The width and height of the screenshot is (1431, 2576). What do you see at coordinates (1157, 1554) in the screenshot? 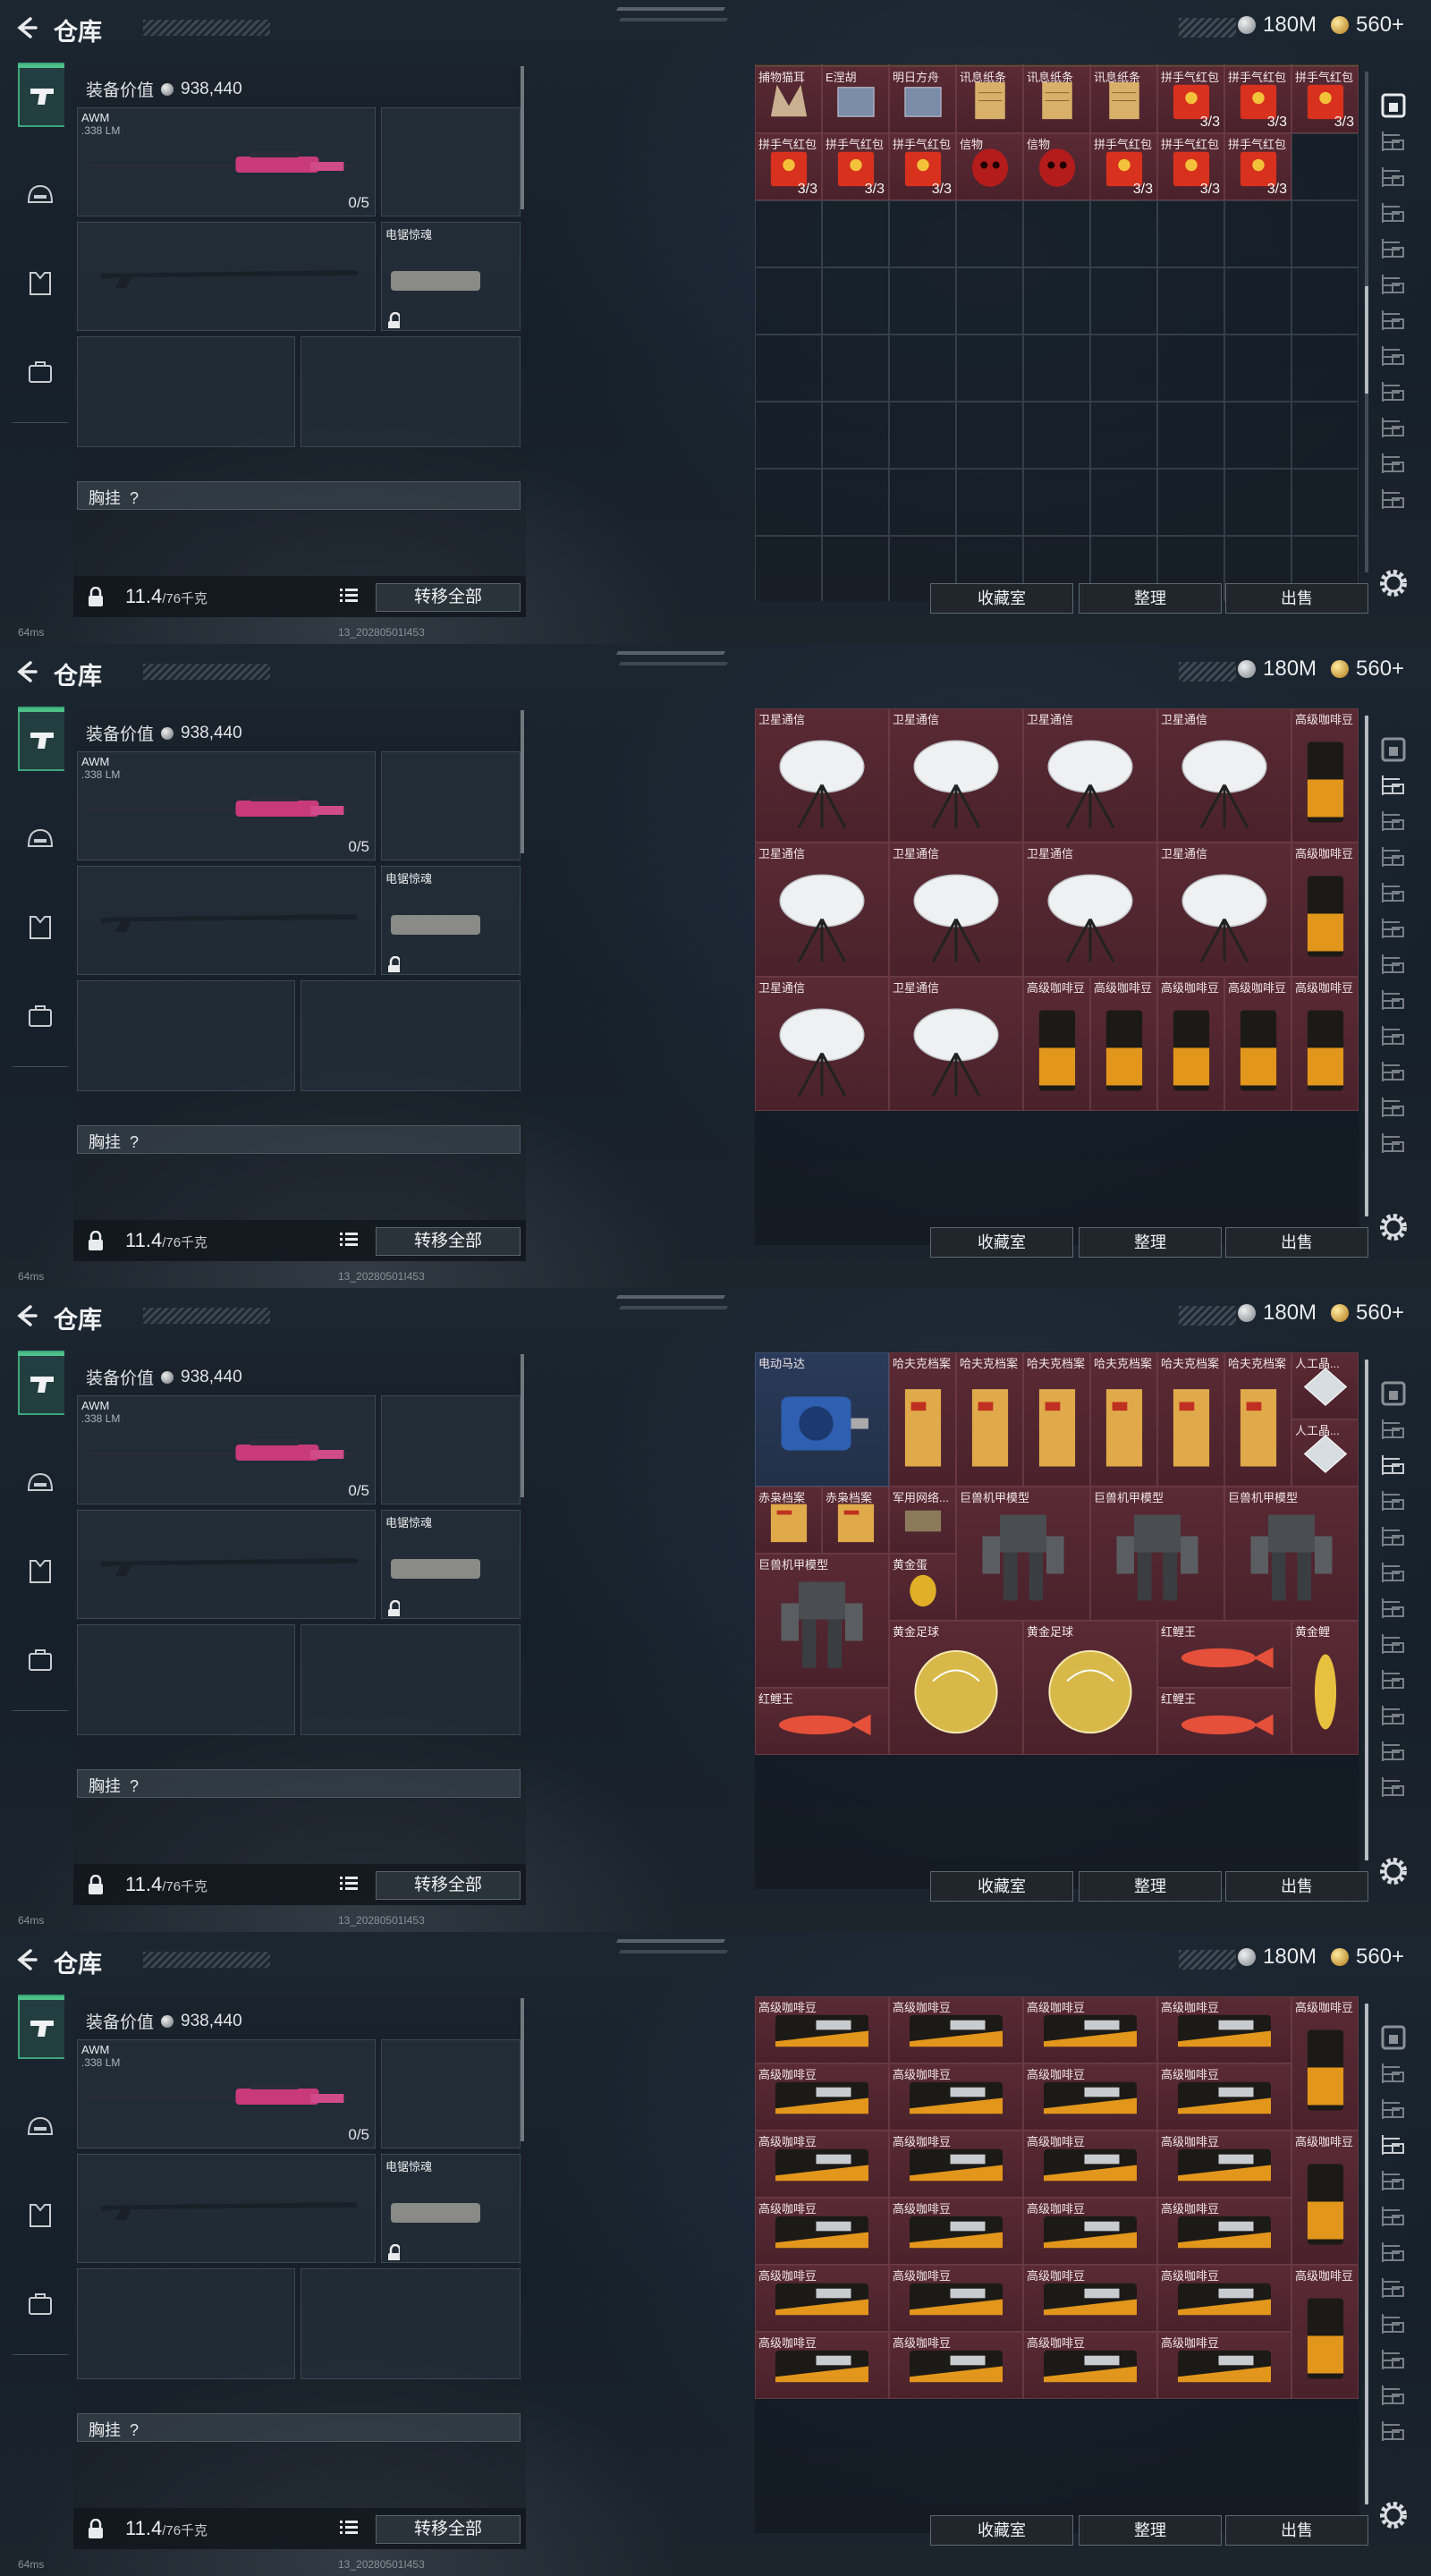
I see `item-cell: 巨兽机甲模型` at bounding box center [1157, 1554].